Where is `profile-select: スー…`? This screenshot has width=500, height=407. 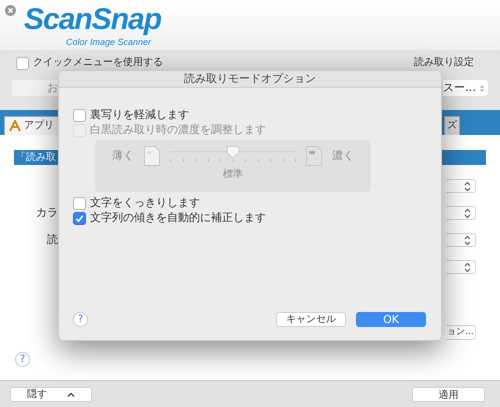 profile-select: スー… is located at coordinates (465, 88).